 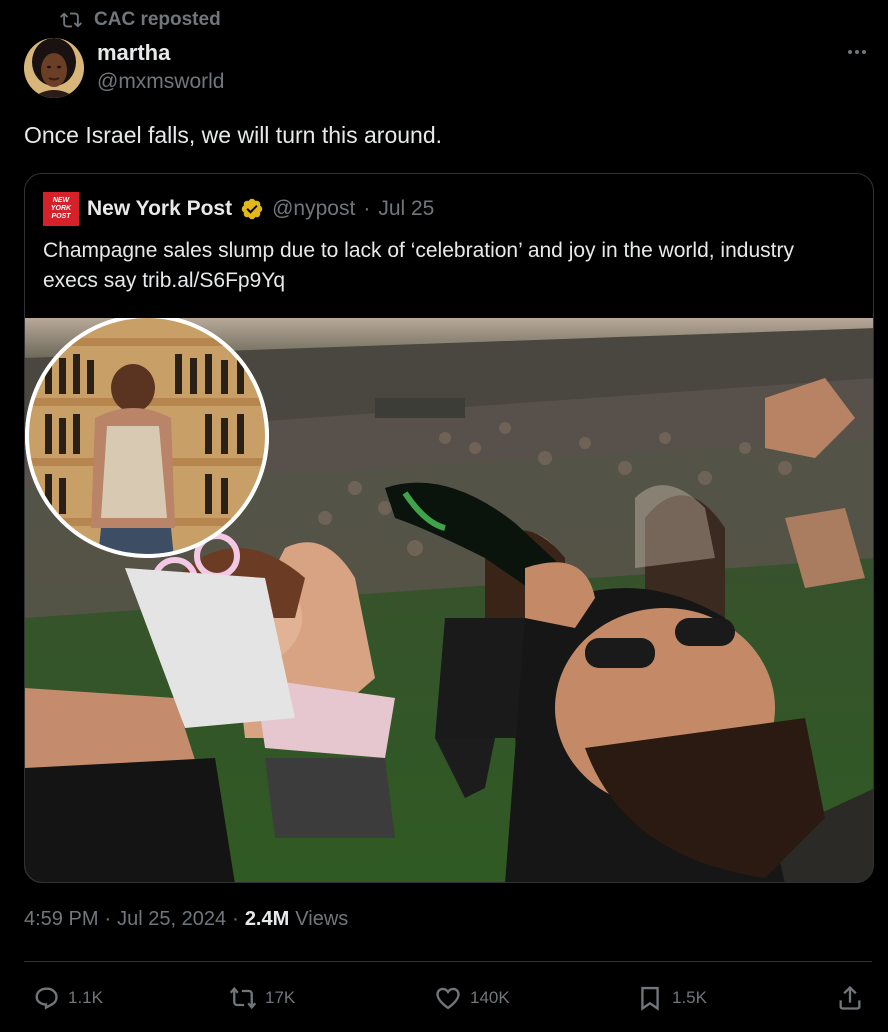 What do you see at coordinates (406, 209) in the screenshot?
I see `quote-date: Jul 25` at bounding box center [406, 209].